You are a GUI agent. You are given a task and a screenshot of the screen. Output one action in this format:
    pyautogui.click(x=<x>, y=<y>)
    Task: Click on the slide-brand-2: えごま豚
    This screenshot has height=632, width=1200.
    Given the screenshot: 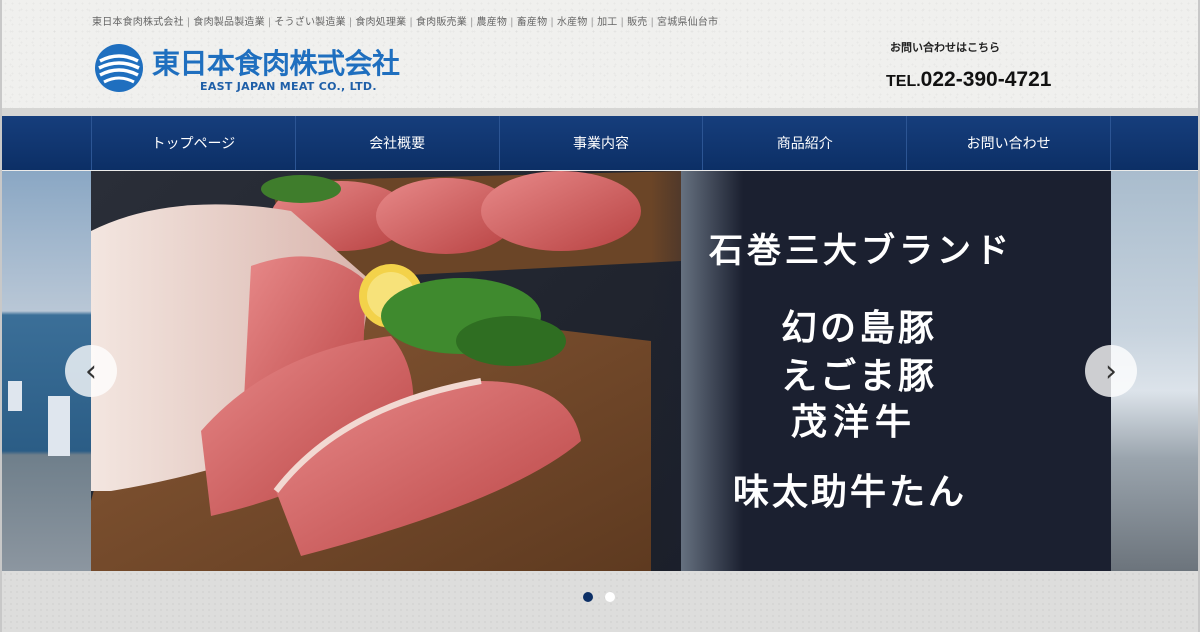 What is the action you would take?
    pyautogui.click(x=859, y=376)
    